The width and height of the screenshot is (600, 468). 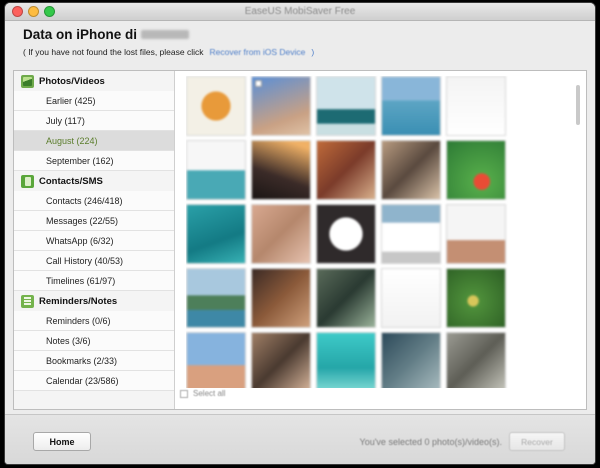 What do you see at coordinates (94, 361) in the screenshot?
I see `sidebar-item: Bookmarks (2/33)` at bounding box center [94, 361].